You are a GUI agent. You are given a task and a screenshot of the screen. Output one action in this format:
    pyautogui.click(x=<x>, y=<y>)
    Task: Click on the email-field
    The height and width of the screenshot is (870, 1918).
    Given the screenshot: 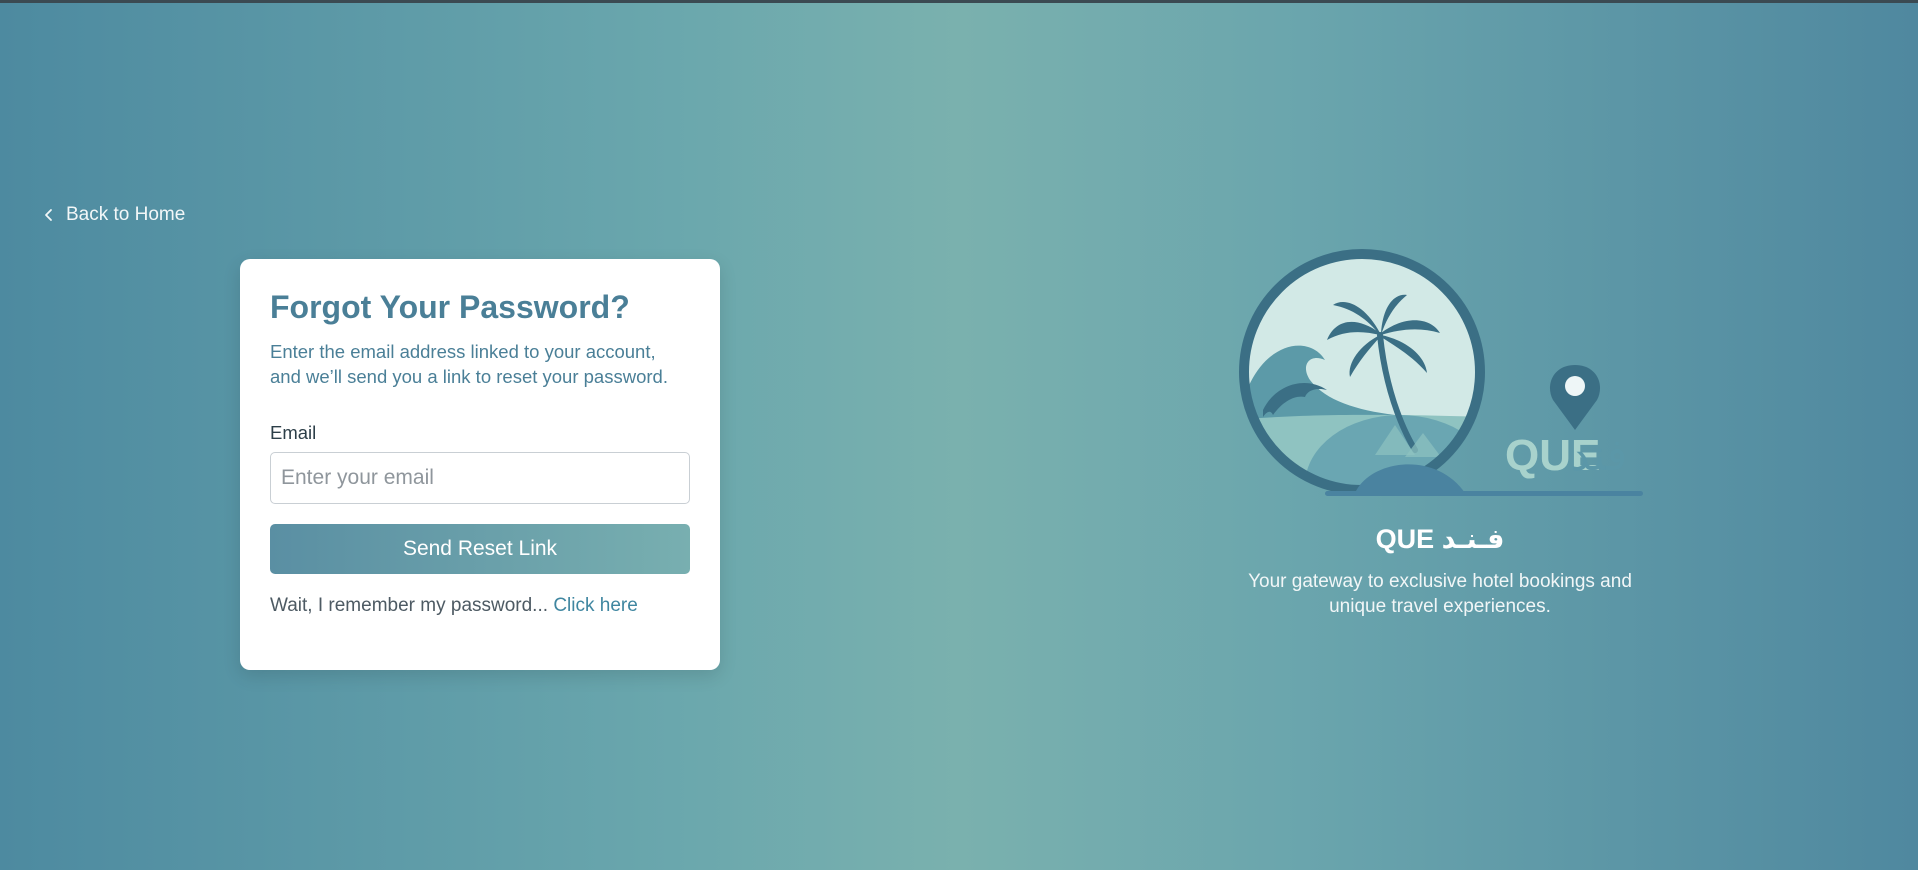 What is the action you would take?
    pyautogui.click(x=480, y=477)
    